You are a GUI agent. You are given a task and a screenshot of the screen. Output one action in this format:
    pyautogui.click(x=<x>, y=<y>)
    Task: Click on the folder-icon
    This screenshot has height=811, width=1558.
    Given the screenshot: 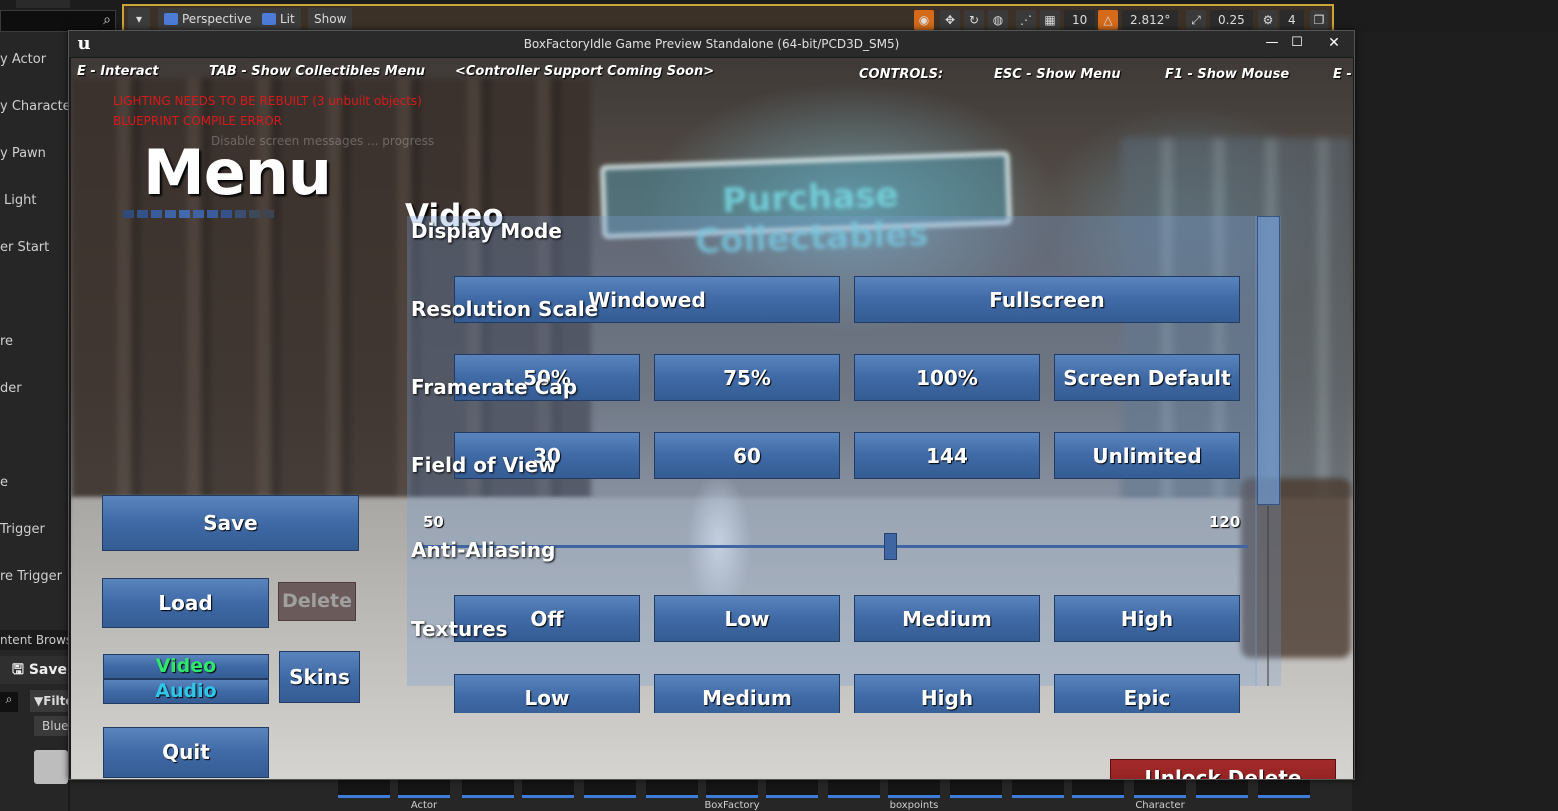 What is the action you would take?
    pyautogui.click(x=51, y=767)
    